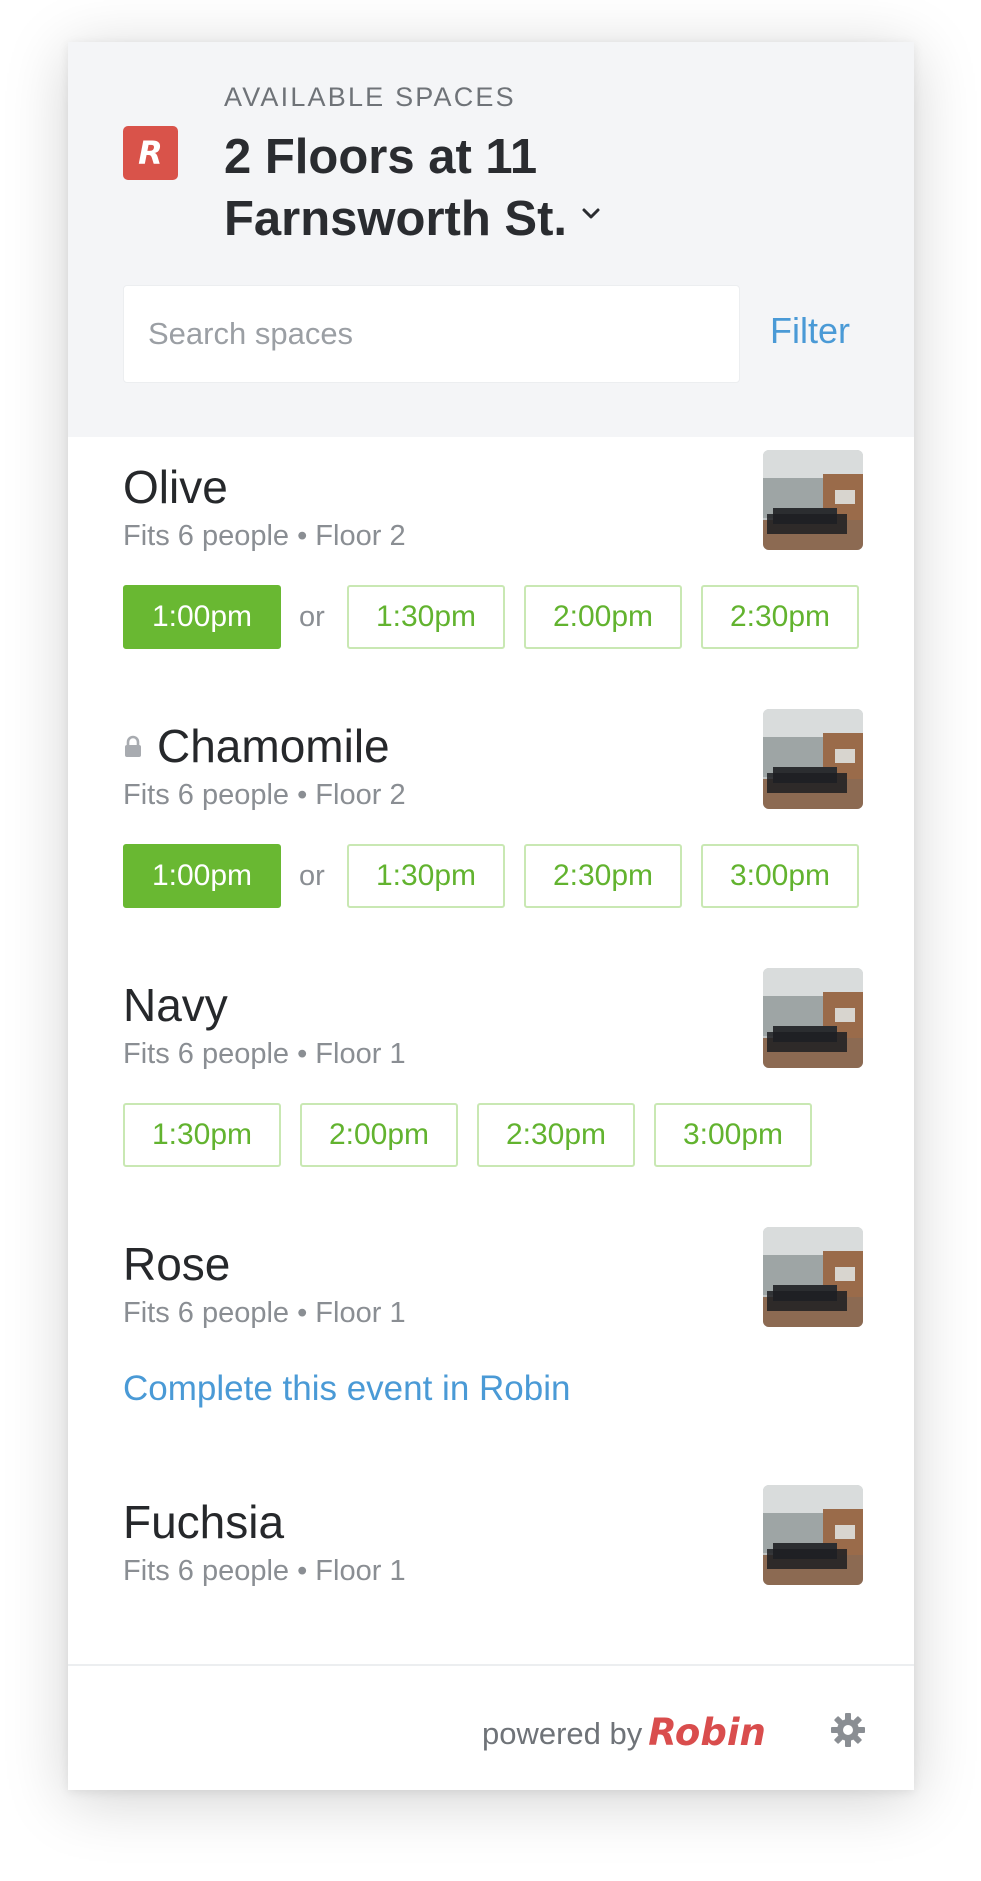  I want to click on powered-by: powered by Robin, so click(624, 1732).